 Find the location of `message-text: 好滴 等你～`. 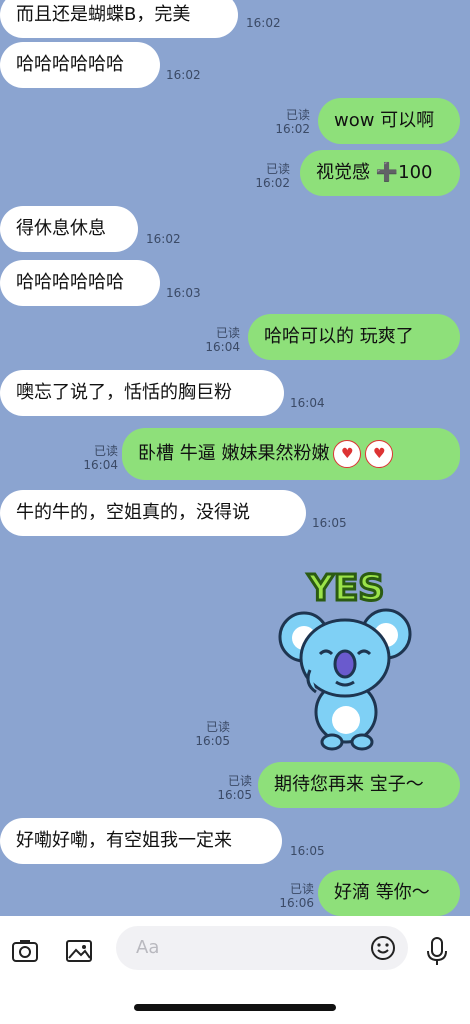

message-text: 好滴 等你～ is located at coordinates (382, 892).